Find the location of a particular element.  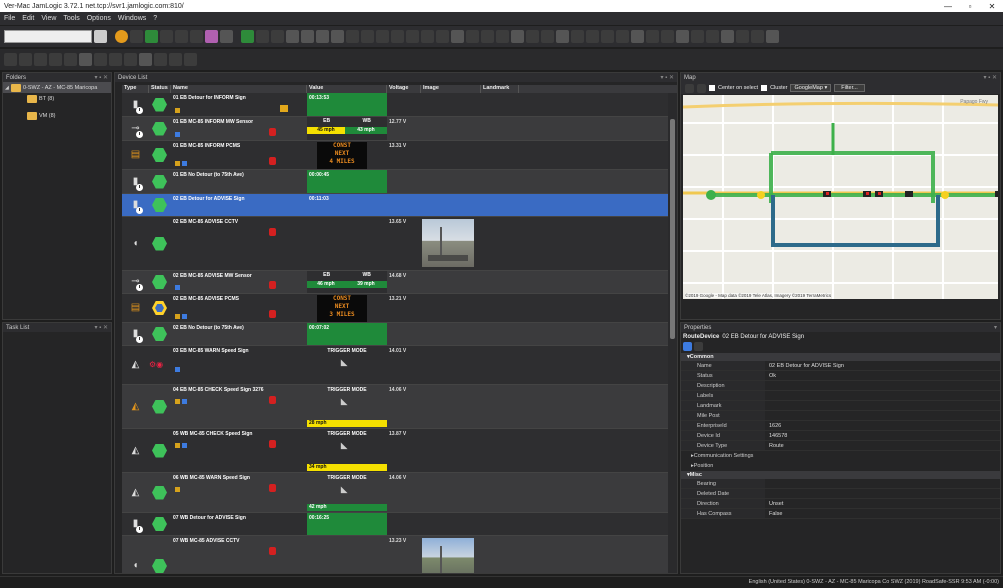

prop-value: 146578 is located at coordinates (882, 436).